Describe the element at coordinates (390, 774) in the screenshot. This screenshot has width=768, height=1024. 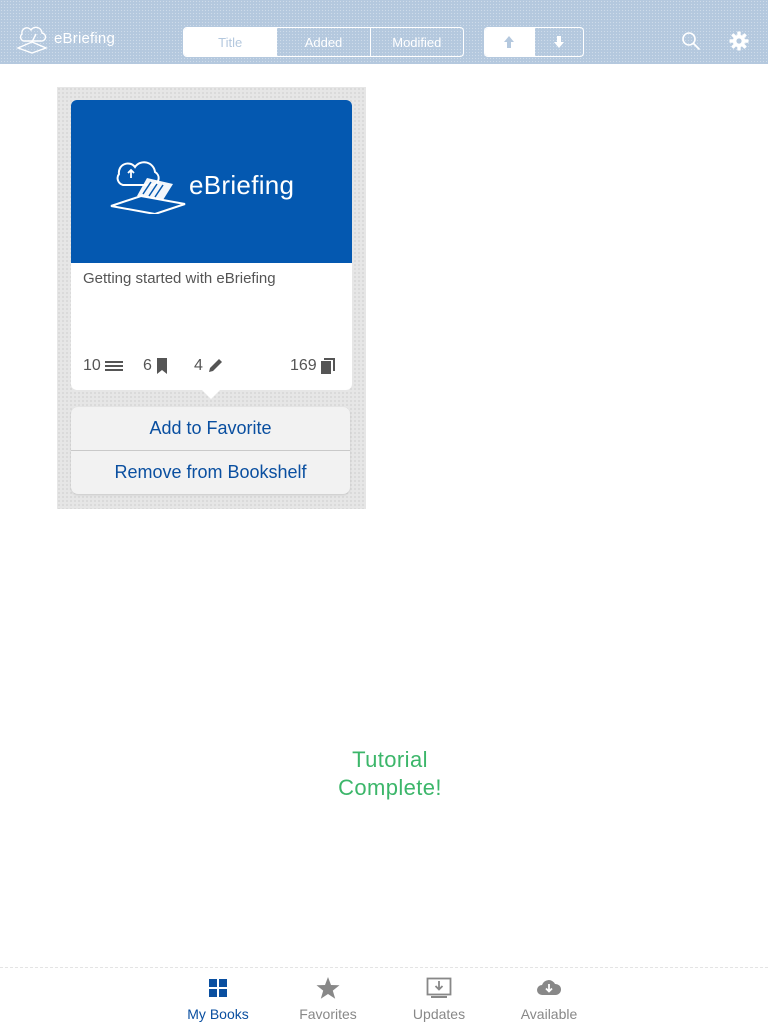
I see `tutorial-complete-message: Tutorial Complete!` at that location.